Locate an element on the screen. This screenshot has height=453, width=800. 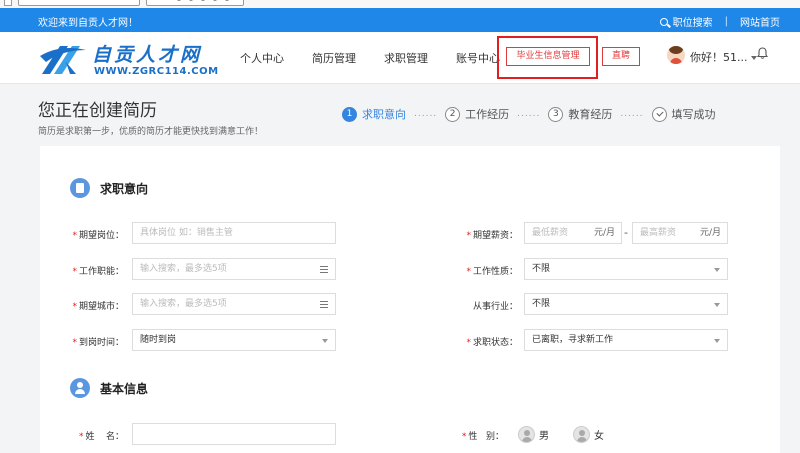
section-title: 求职意向 is located at coordinates (109, 188).